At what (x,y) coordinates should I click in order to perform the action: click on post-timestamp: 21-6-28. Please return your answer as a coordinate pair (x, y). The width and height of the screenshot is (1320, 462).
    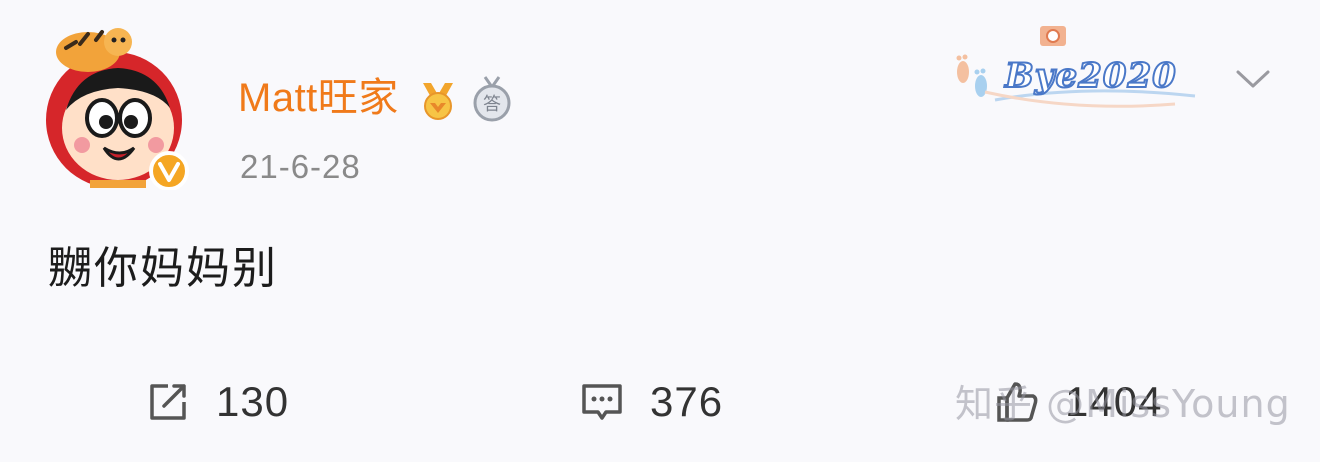
    Looking at the image, I should click on (300, 167).